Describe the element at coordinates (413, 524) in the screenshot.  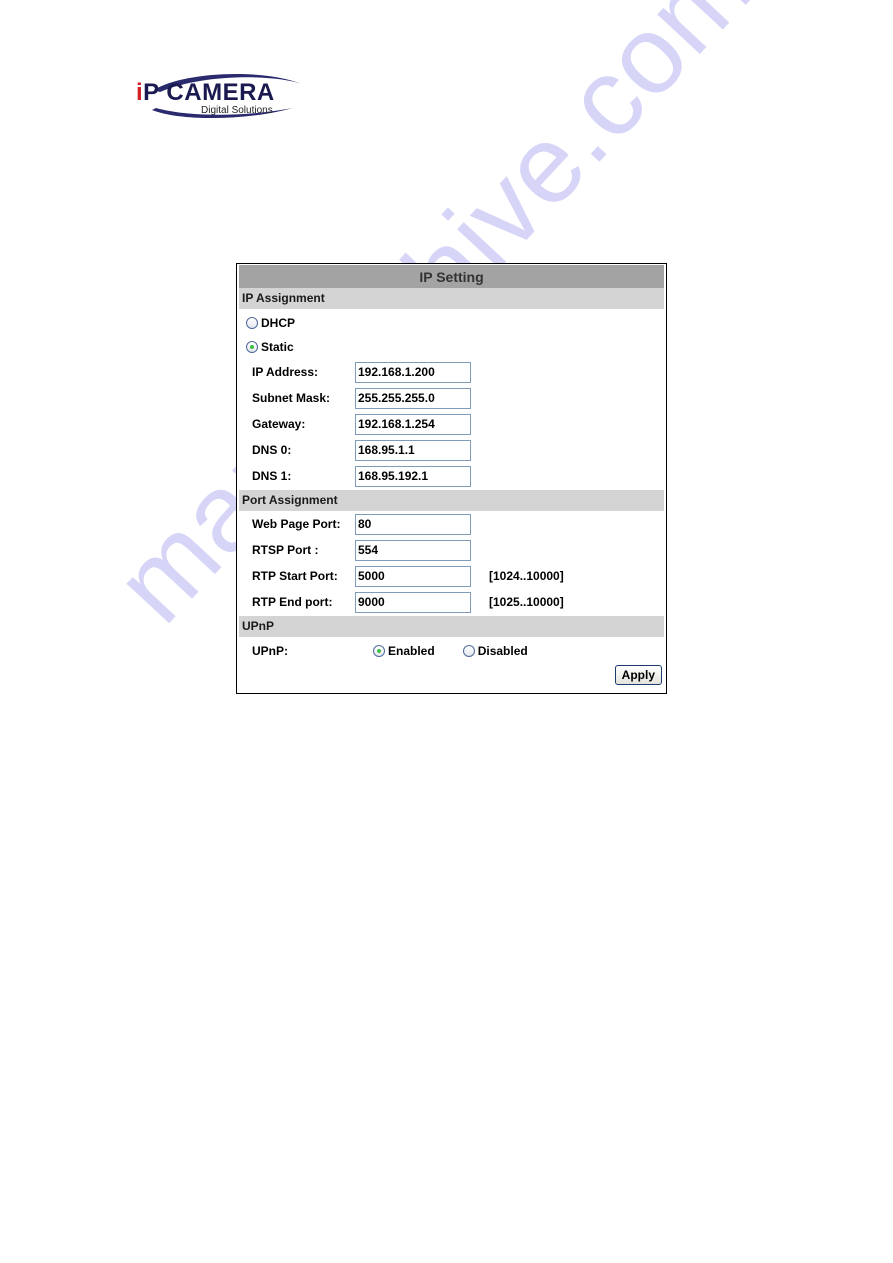
I see `web-page-port-input` at that location.